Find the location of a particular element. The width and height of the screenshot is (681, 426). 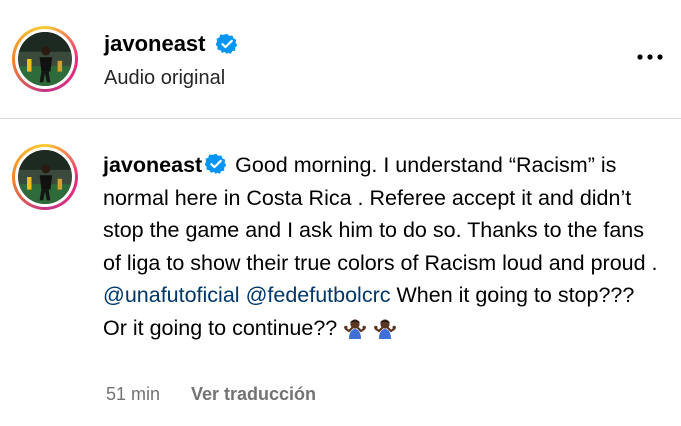

avatar is located at coordinates (45, 59).